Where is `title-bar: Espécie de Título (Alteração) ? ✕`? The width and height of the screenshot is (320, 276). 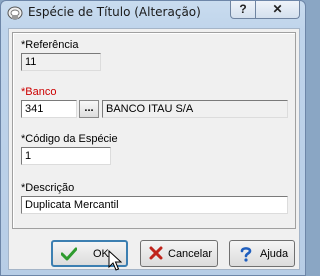 title-bar: Espécie de Título (Alteração) ? ✕ is located at coordinates (153, 13).